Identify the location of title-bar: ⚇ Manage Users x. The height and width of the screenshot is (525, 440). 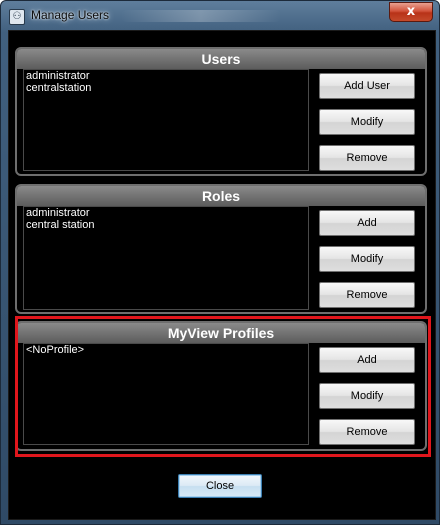
(220, 15).